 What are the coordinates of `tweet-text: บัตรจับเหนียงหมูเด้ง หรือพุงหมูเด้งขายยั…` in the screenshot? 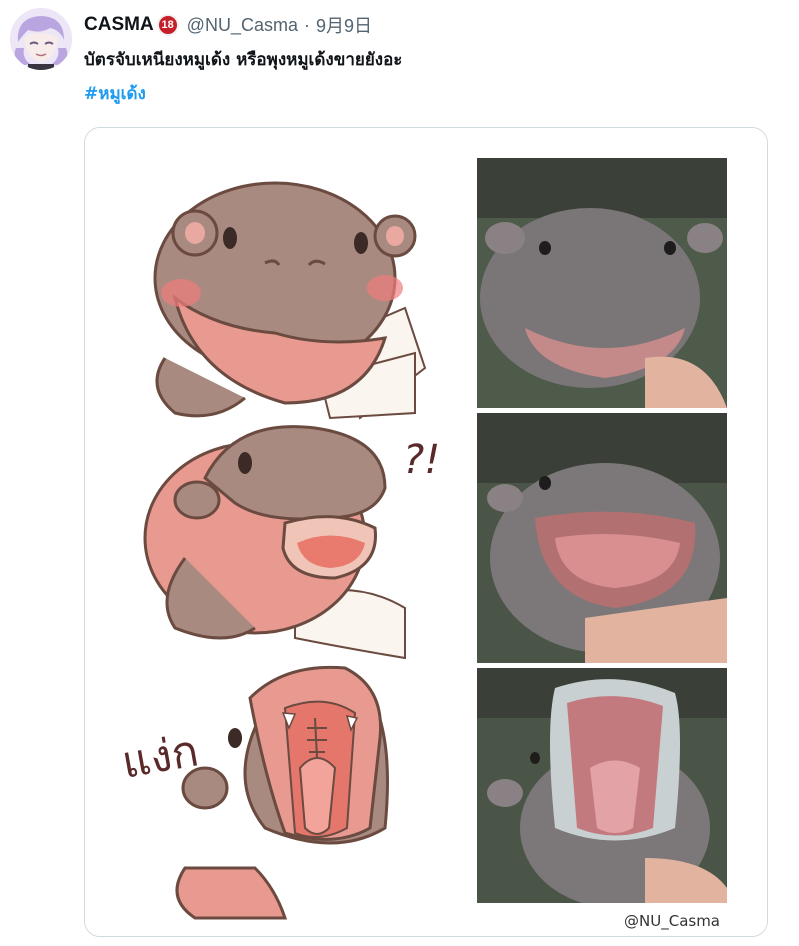 It's located at (243, 60).